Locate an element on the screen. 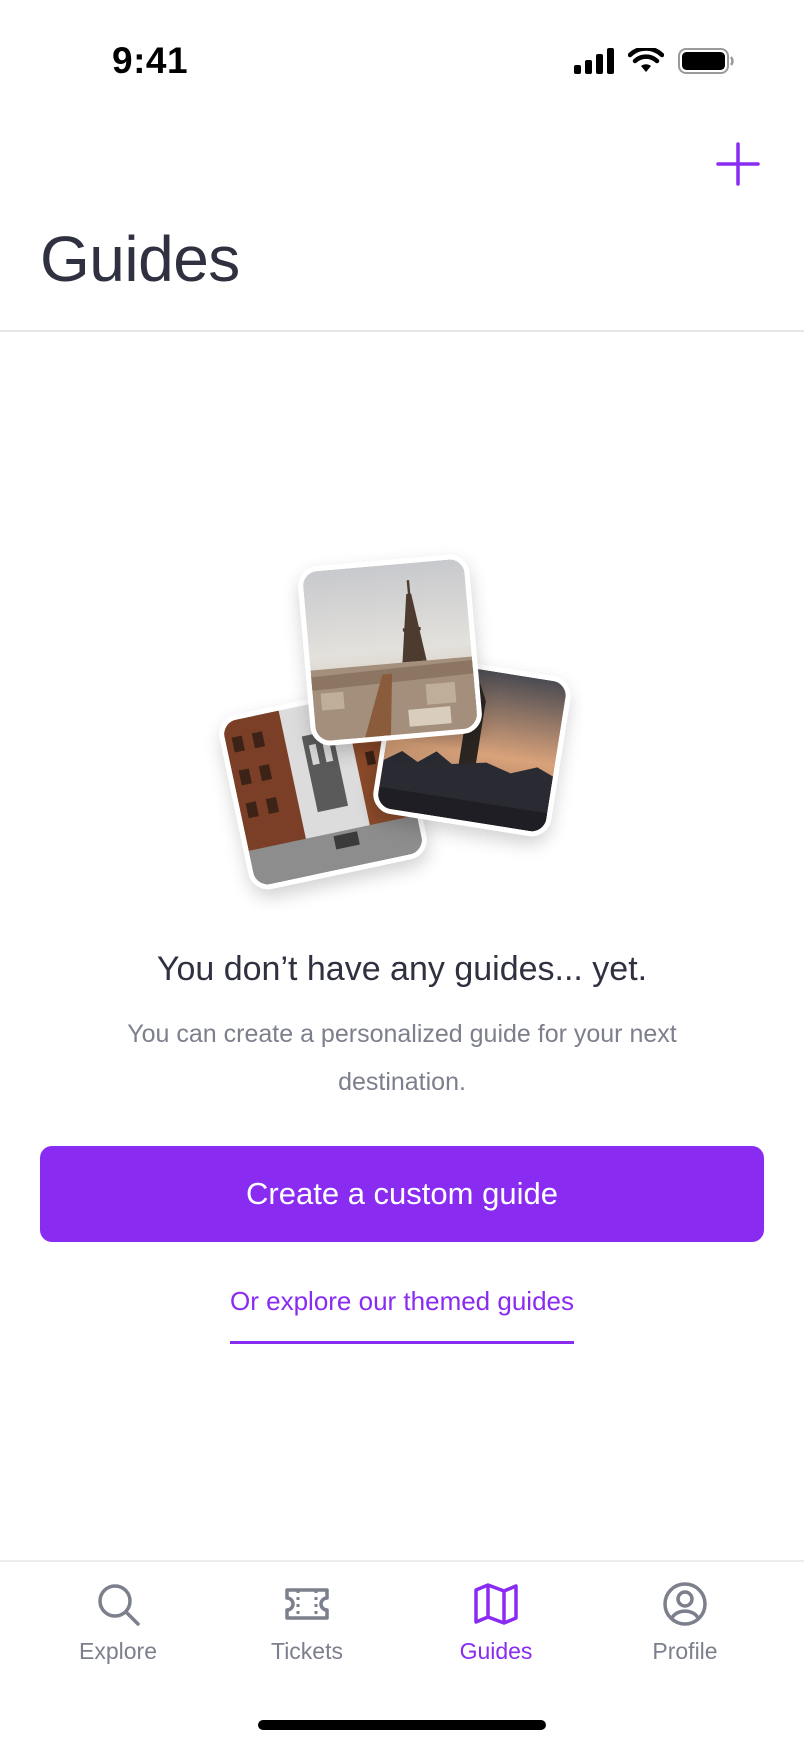  battery-icon is located at coordinates (706, 61).